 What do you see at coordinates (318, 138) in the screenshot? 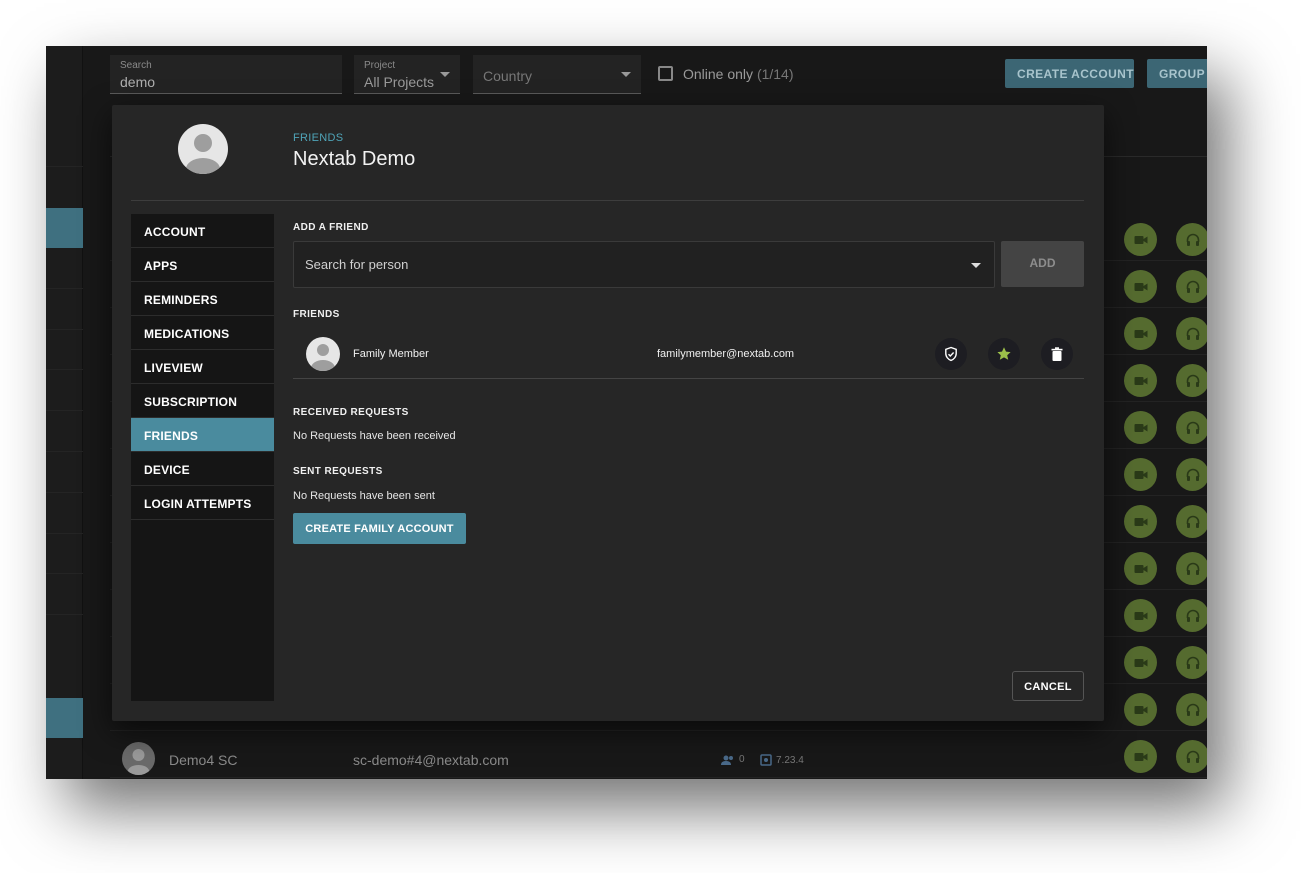
I see `section-title: FRIENDS` at bounding box center [318, 138].